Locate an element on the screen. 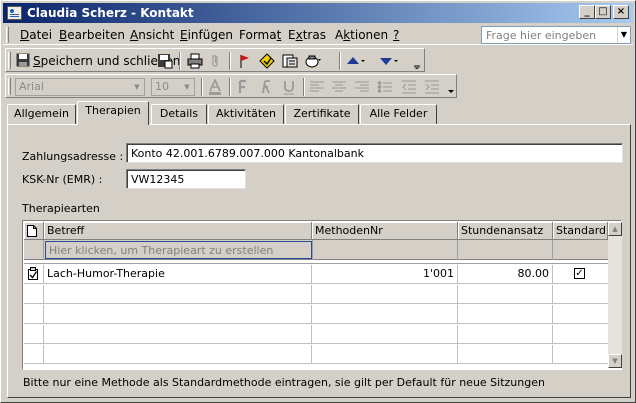 This screenshot has width=636, height=403. underline-icon is located at coordinates (289, 87).